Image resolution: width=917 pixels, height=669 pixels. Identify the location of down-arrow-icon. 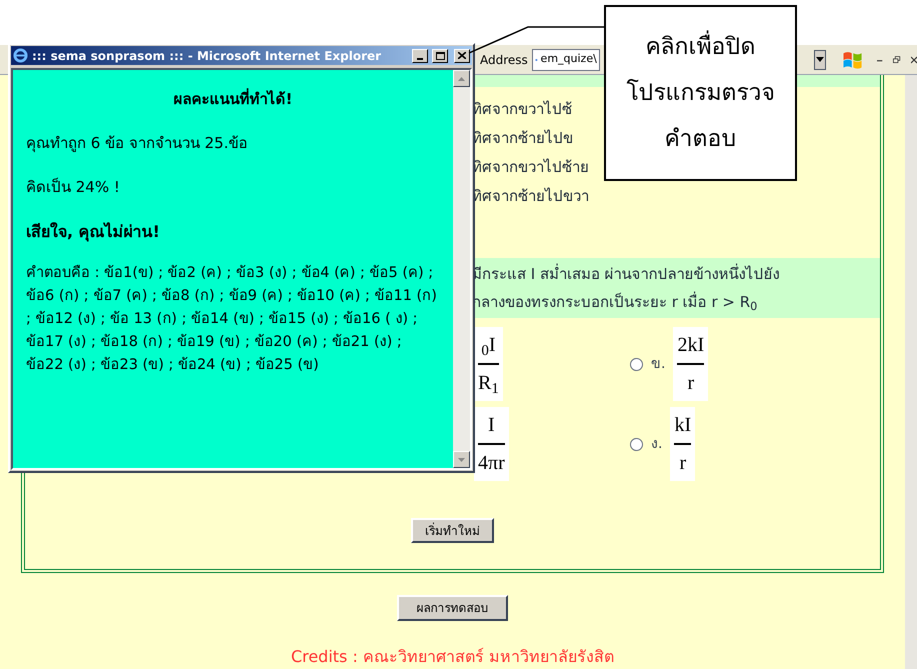
(461, 460).